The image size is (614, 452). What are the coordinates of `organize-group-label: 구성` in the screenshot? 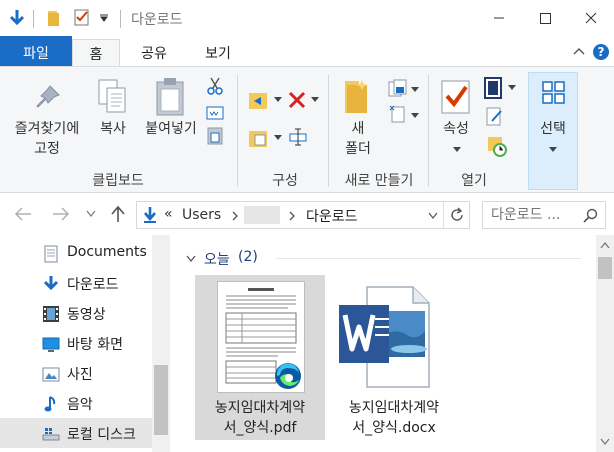 It's located at (285, 181).